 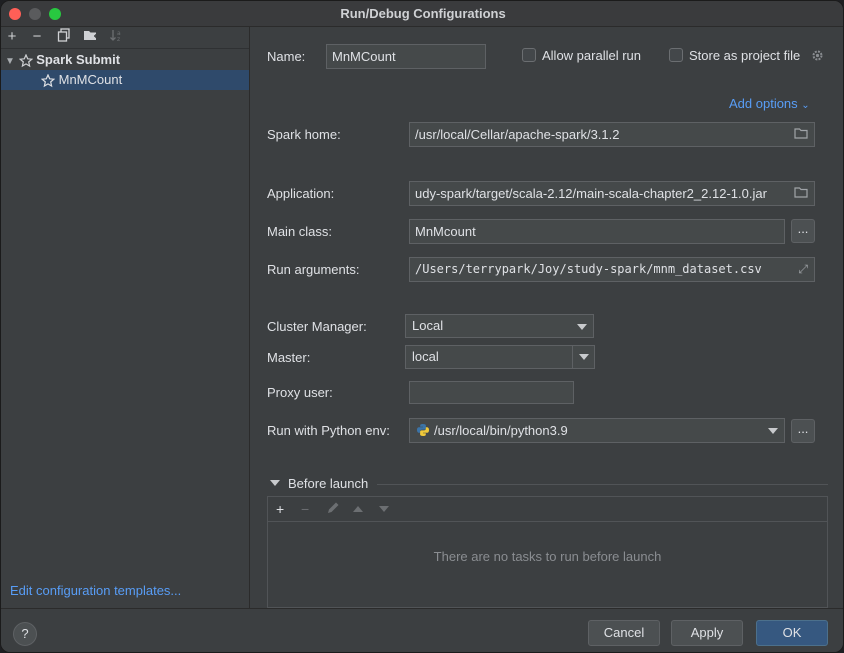 I want to click on remove-task-icon: −, so click(x=305, y=509).